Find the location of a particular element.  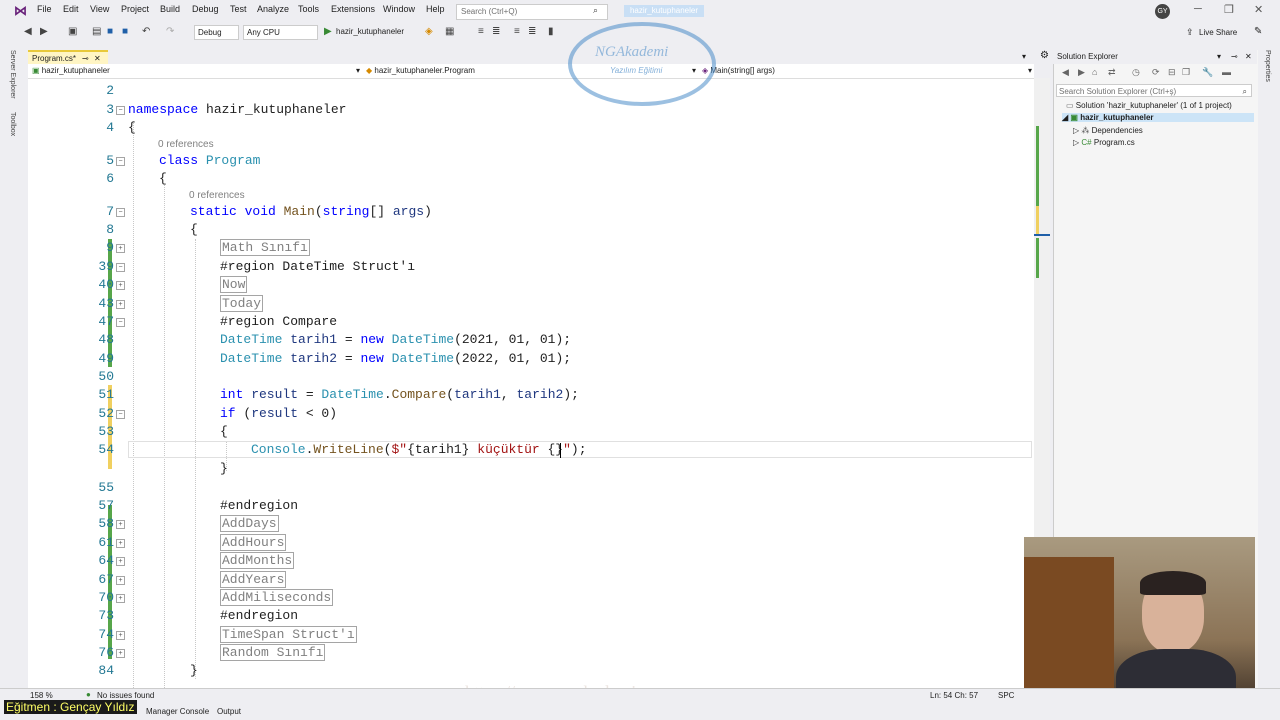

pending-changes-icon: ◷ is located at coordinates (1136, 72).